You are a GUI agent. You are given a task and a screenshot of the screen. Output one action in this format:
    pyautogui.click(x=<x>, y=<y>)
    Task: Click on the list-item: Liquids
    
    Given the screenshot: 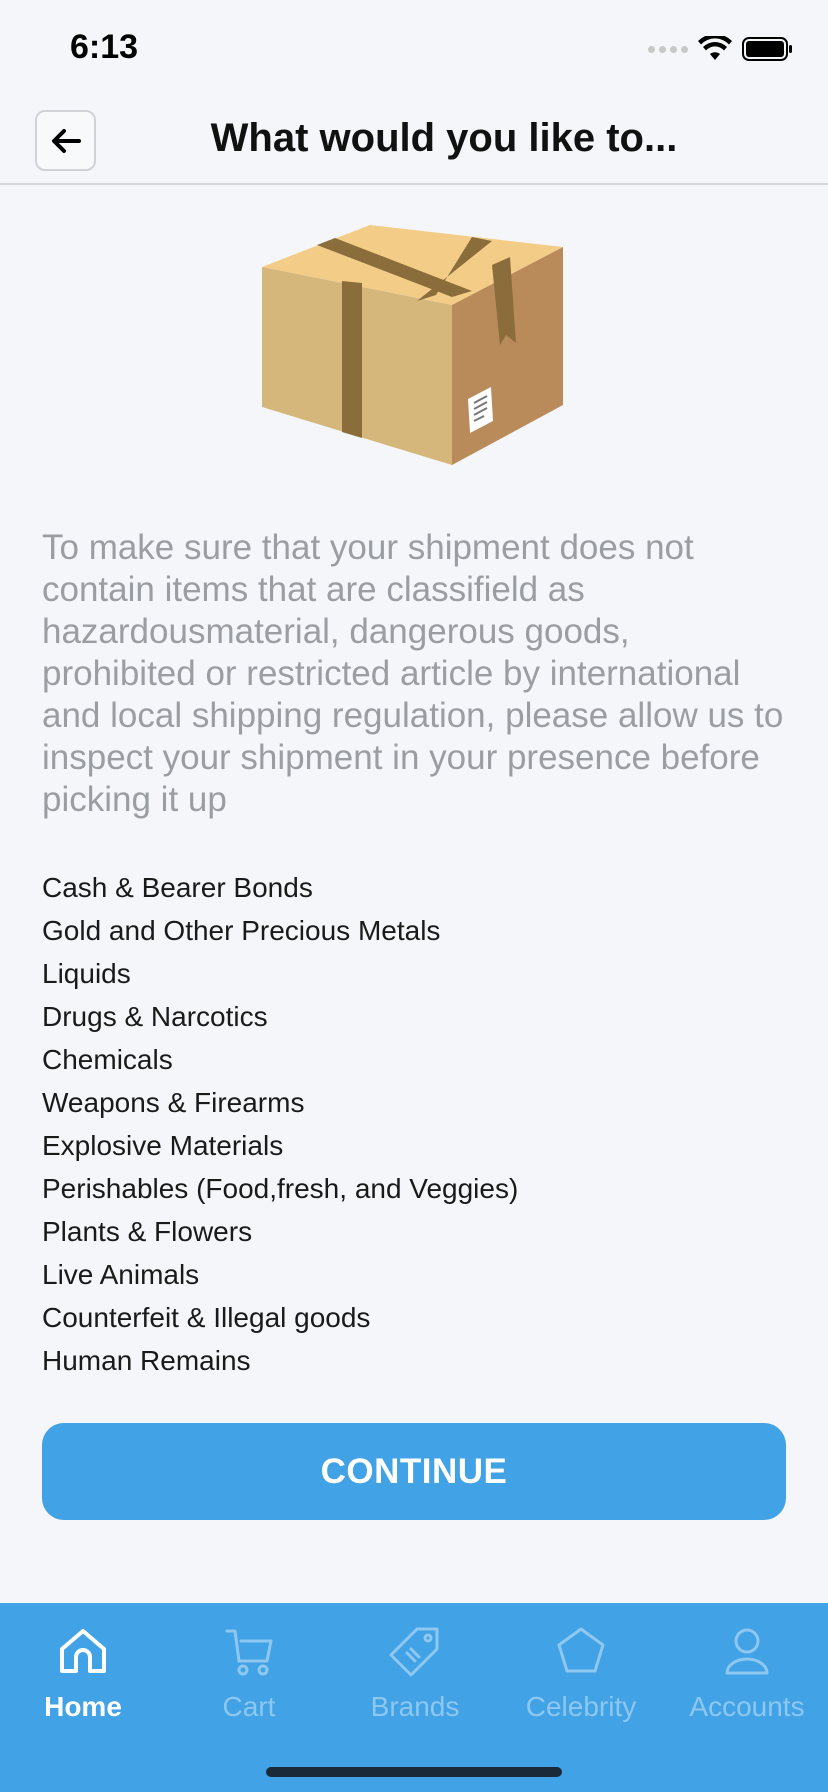 What is the action you would take?
    pyautogui.click(x=86, y=973)
    